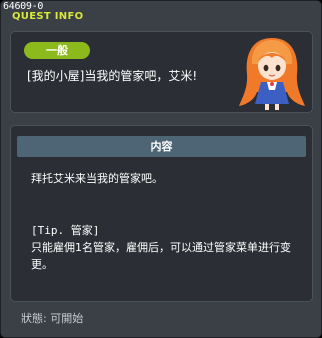  Describe the element at coordinates (161, 146) in the screenshot. I see `content-section-header: 内容` at that location.